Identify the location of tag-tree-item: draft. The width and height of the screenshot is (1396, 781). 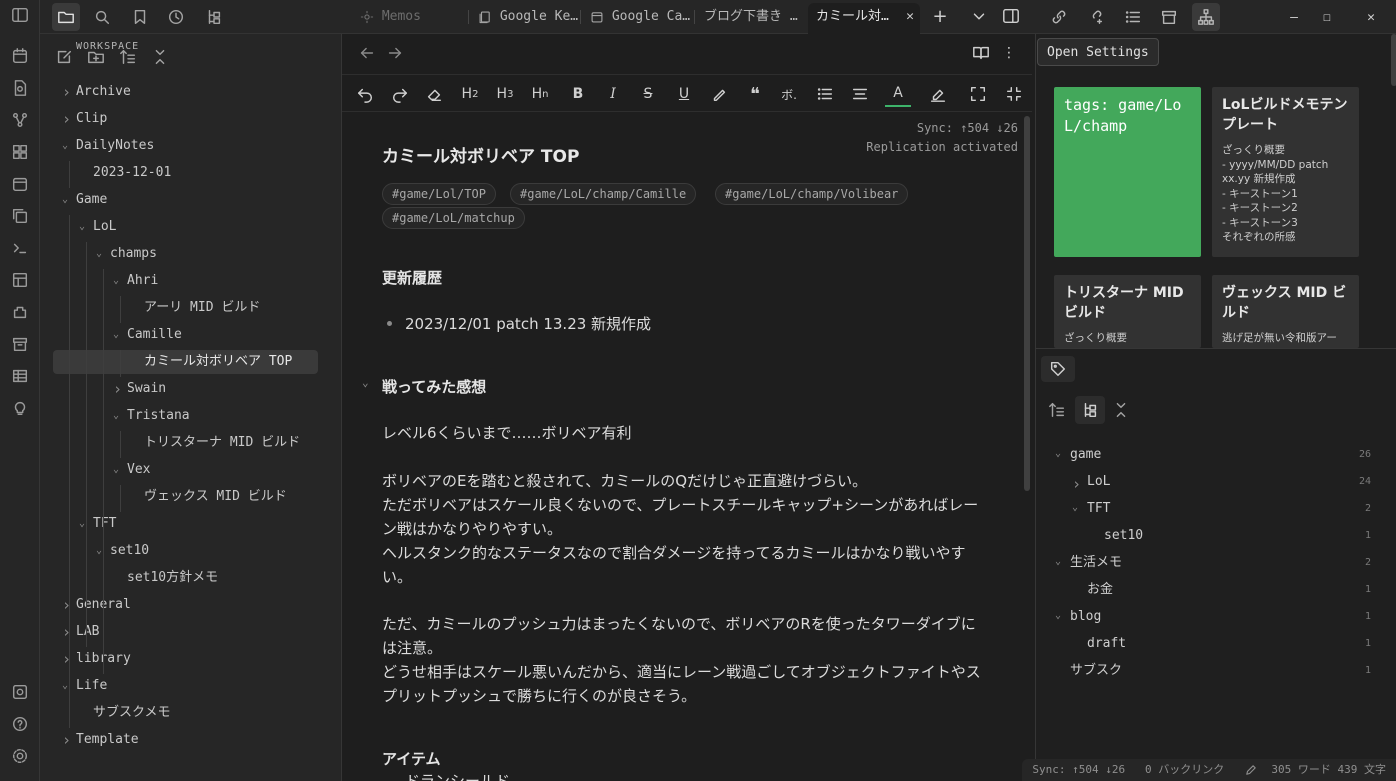
(1106, 644).